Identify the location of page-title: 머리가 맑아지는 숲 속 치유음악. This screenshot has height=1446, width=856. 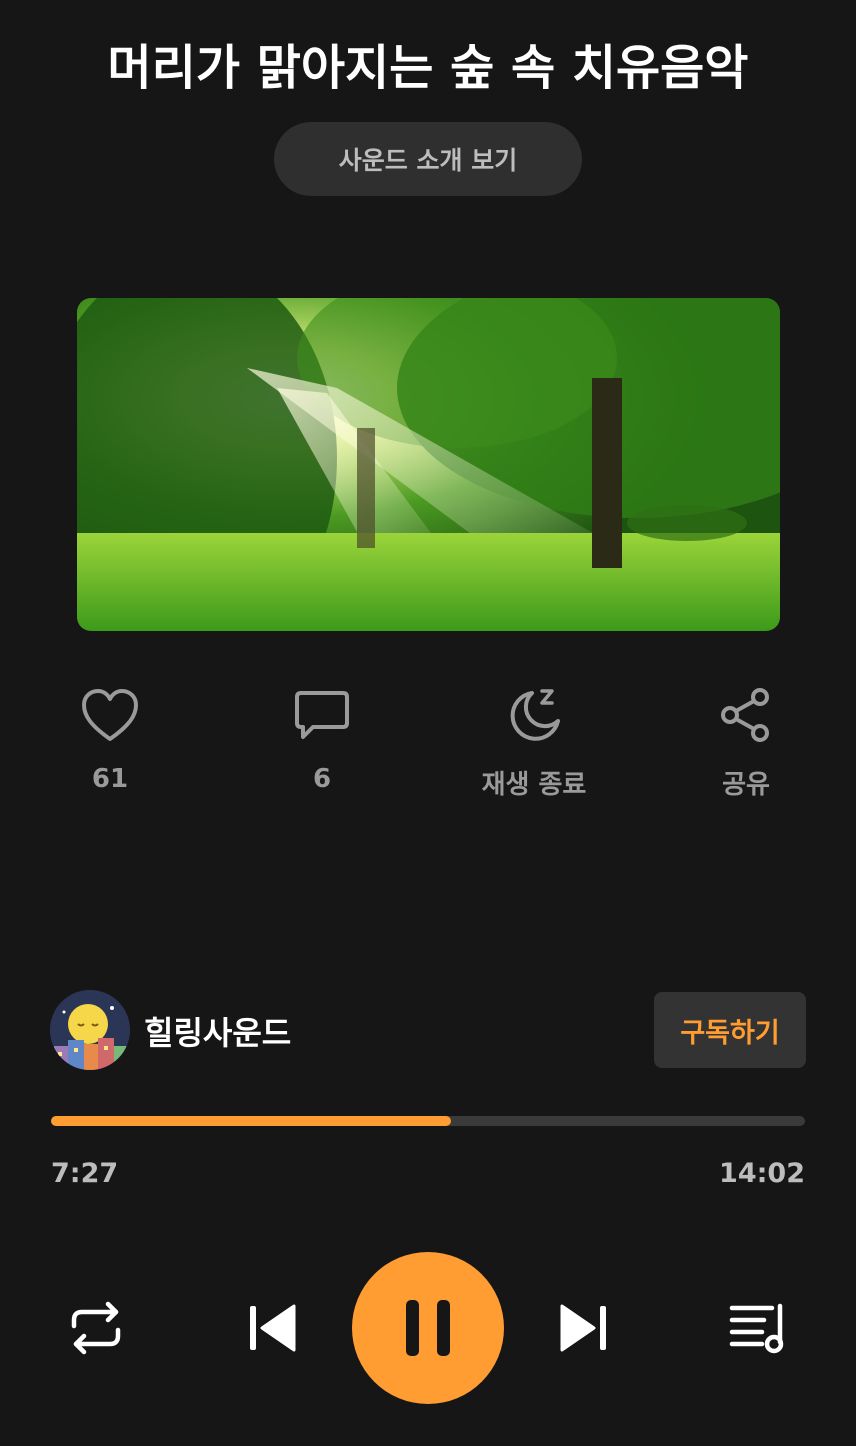
(428, 68).